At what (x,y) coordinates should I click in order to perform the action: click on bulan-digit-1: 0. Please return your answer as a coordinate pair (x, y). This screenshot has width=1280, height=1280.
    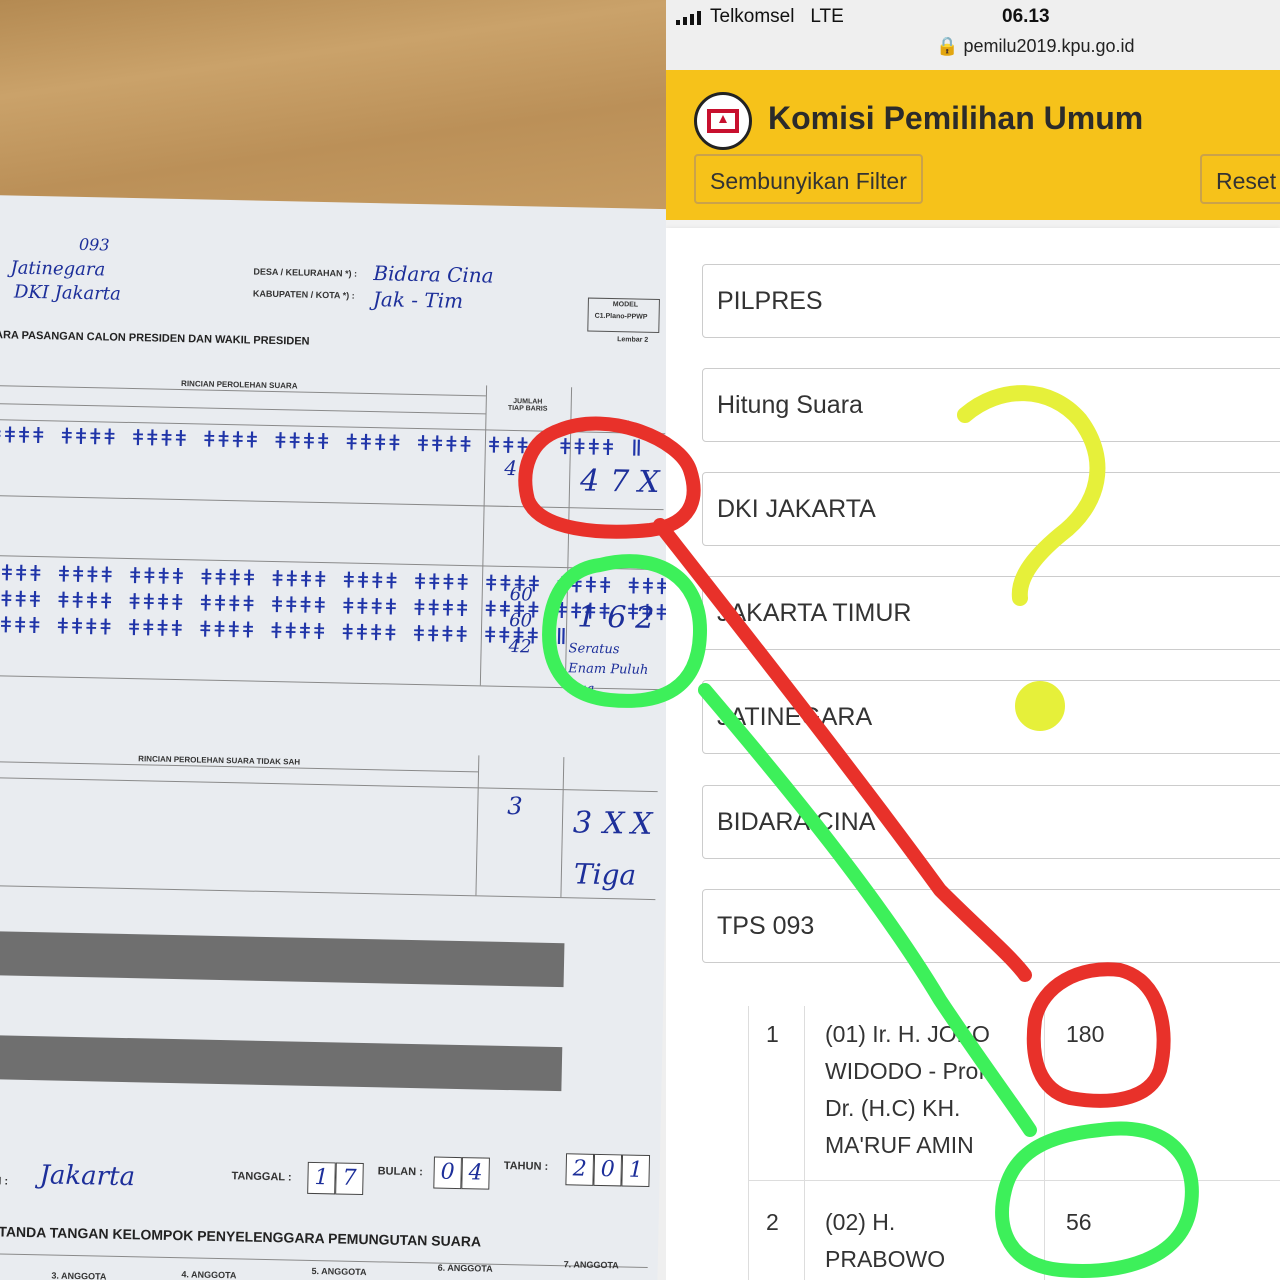
    Looking at the image, I should click on (447, 1173).